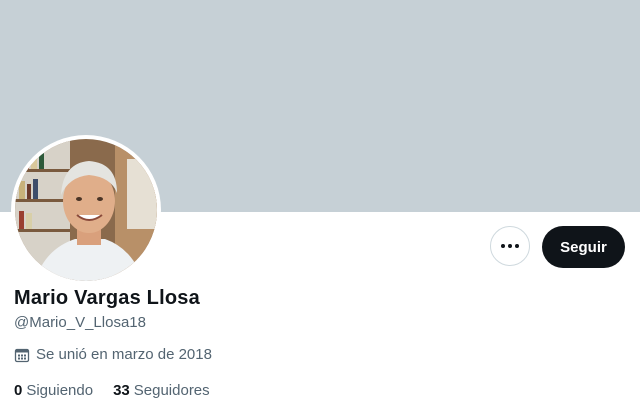  What do you see at coordinates (107, 298) in the screenshot?
I see `profile-name: Mario Vargas Llosa` at bounding box center [107, 298].